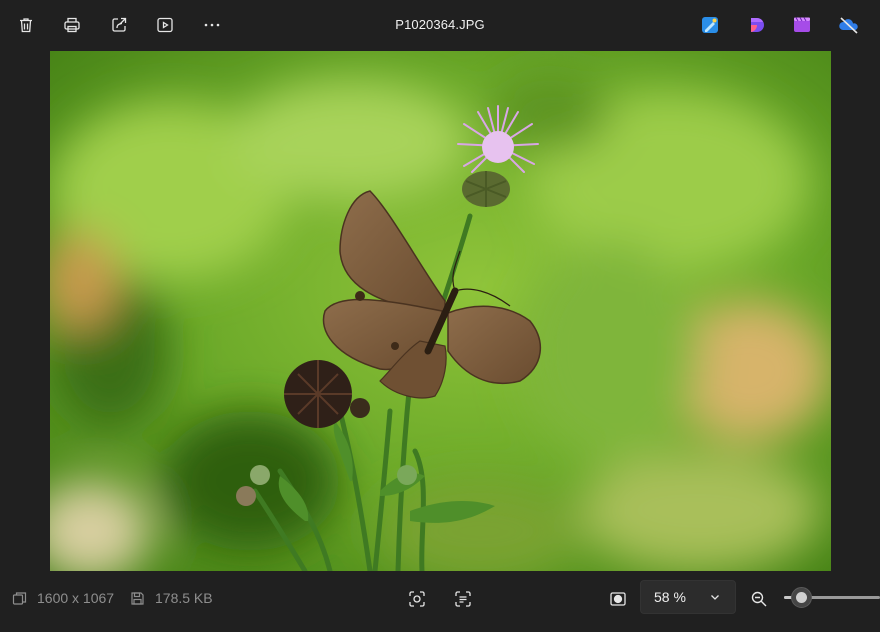 This screenshot has width=880, height=632. I want to click on zoom-dropdown: 58 %, so click(688, 597).